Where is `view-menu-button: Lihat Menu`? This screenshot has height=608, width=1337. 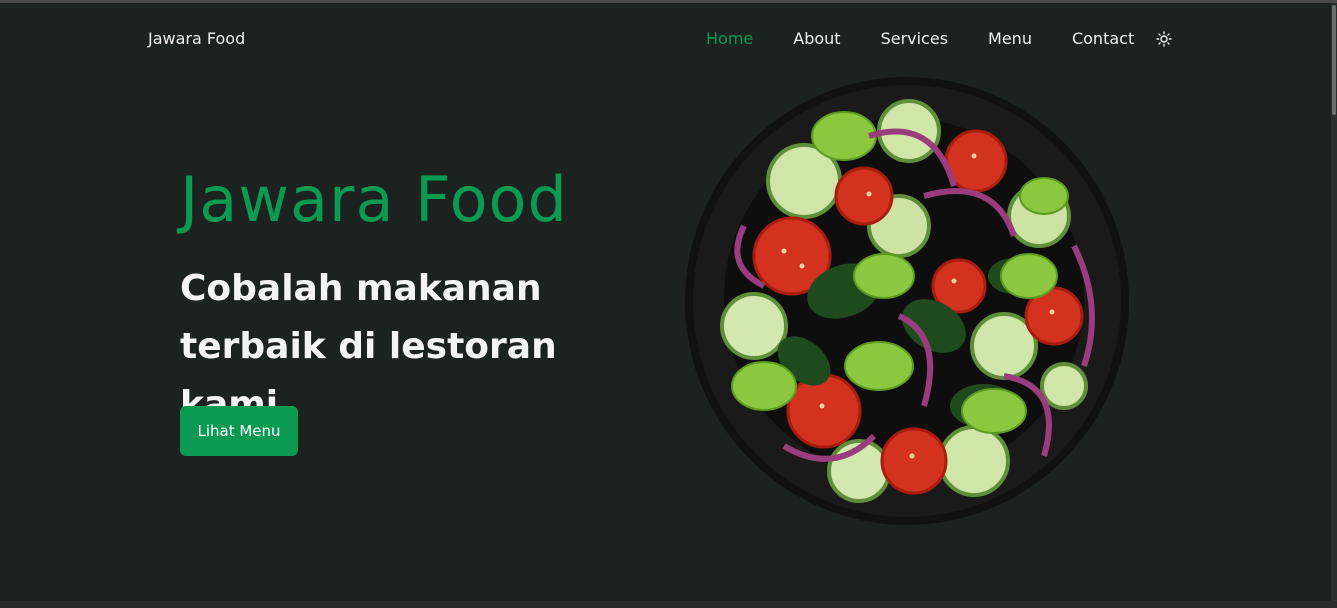
view-menu-button: Lihat Menu is located at coordinates (239, 431).